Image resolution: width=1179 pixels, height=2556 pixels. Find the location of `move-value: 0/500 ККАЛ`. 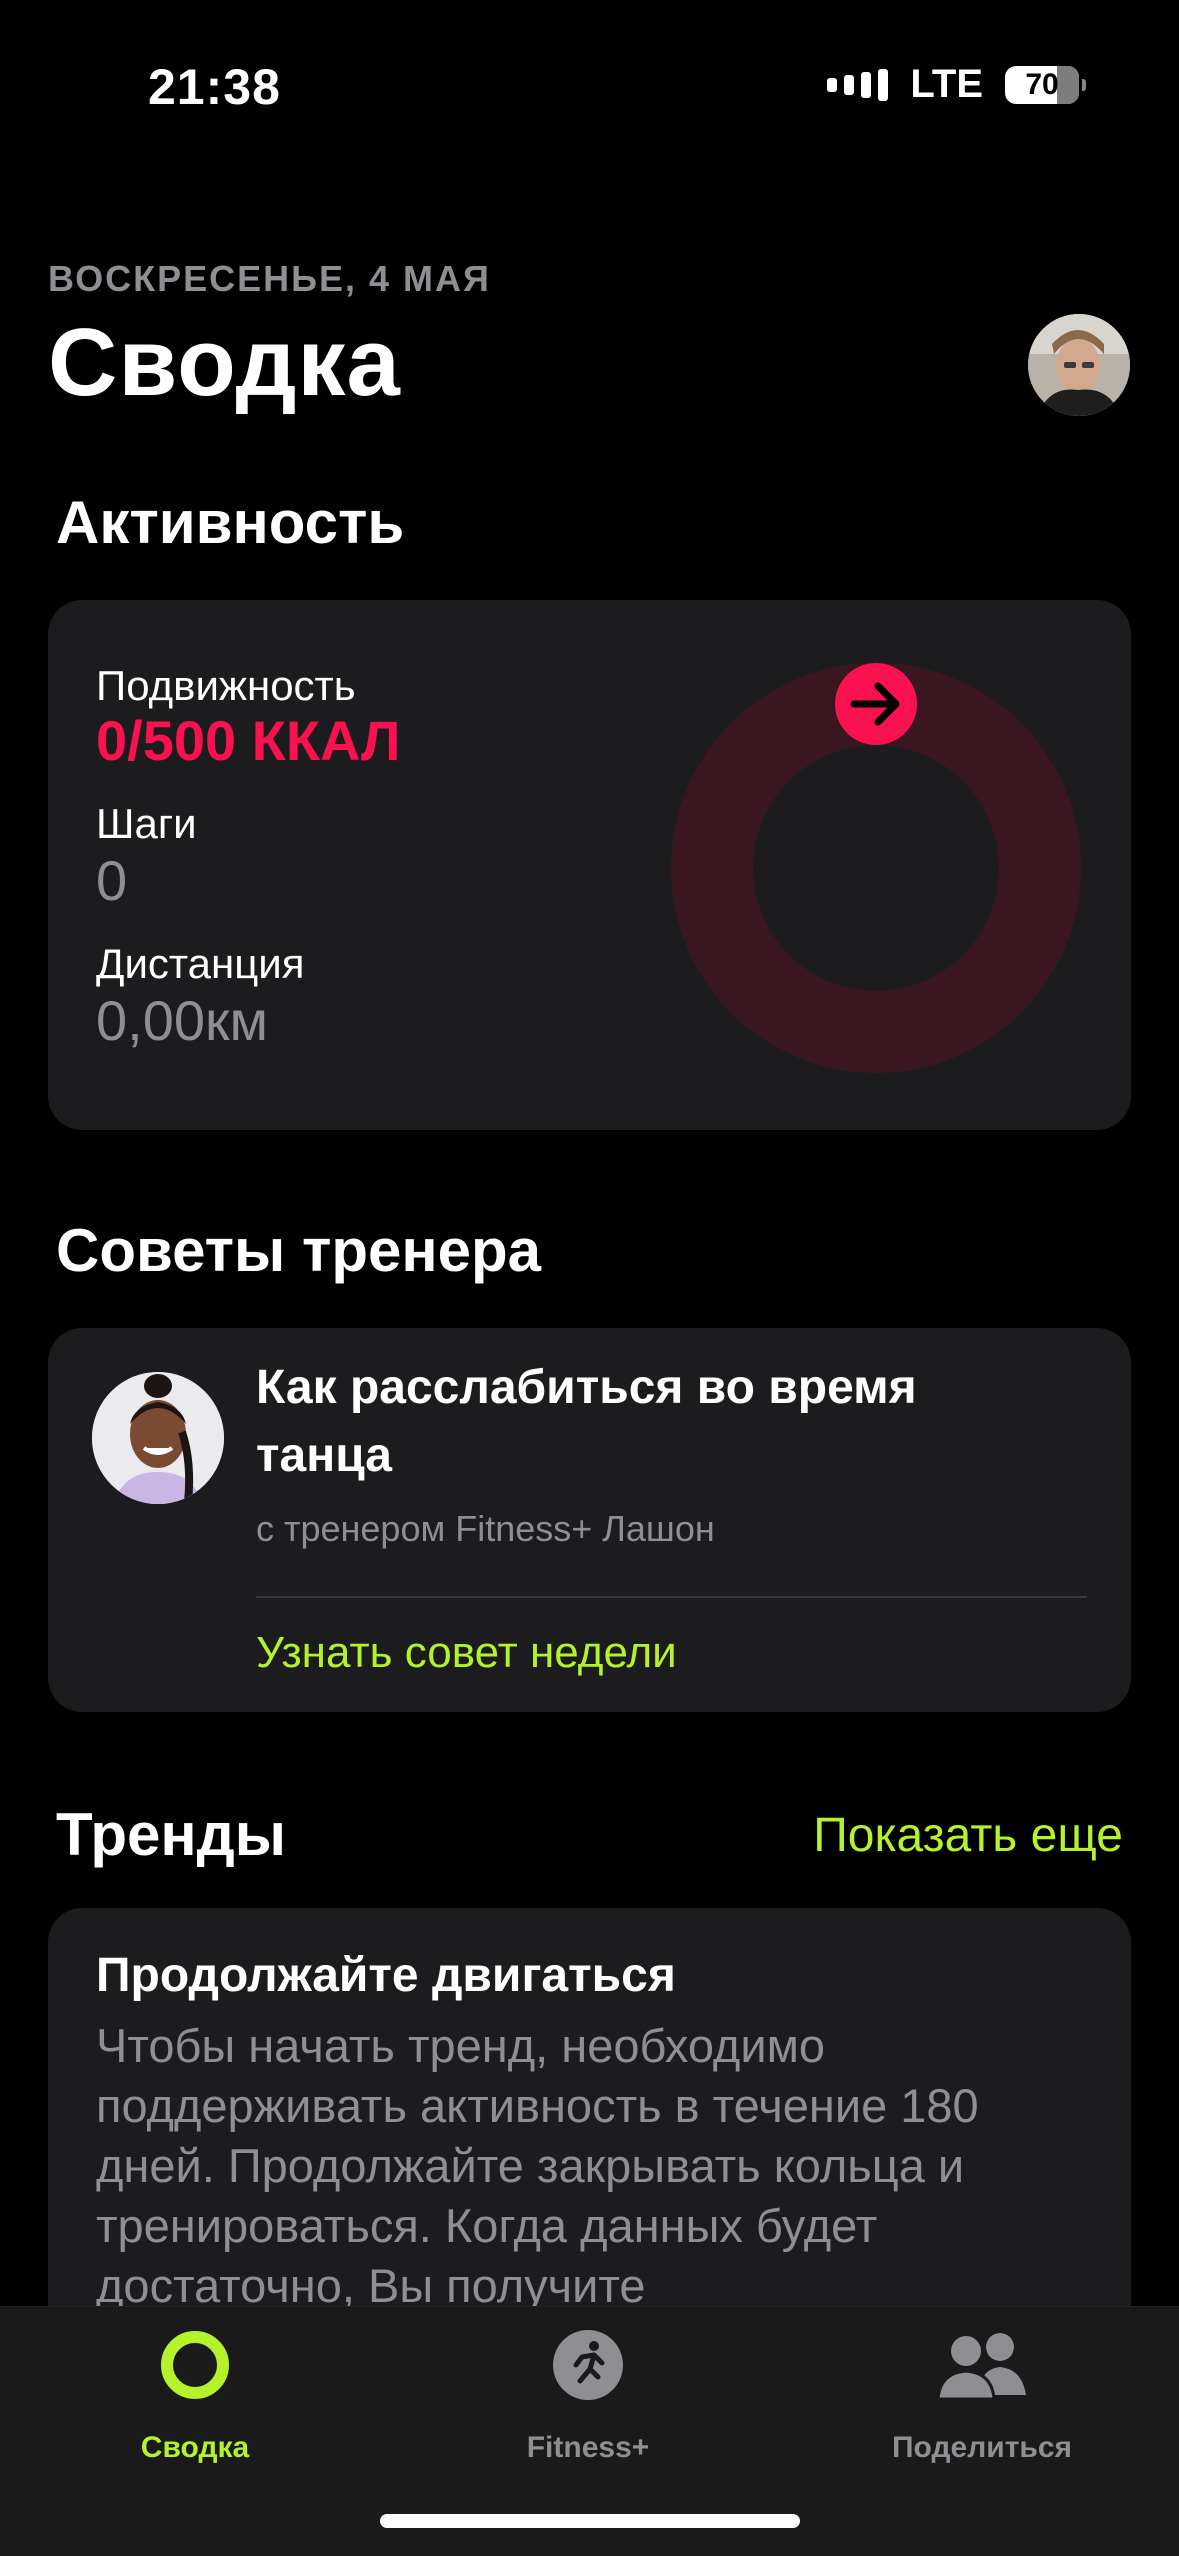

move-value: 0/500 ККАЛ is located at coordinates (248, 740).